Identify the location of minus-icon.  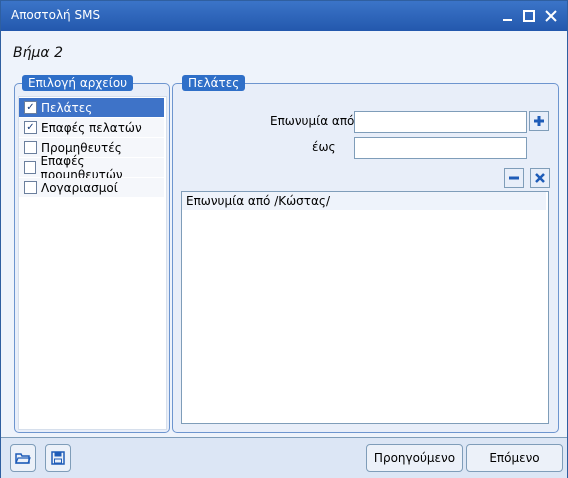
(514, 178).